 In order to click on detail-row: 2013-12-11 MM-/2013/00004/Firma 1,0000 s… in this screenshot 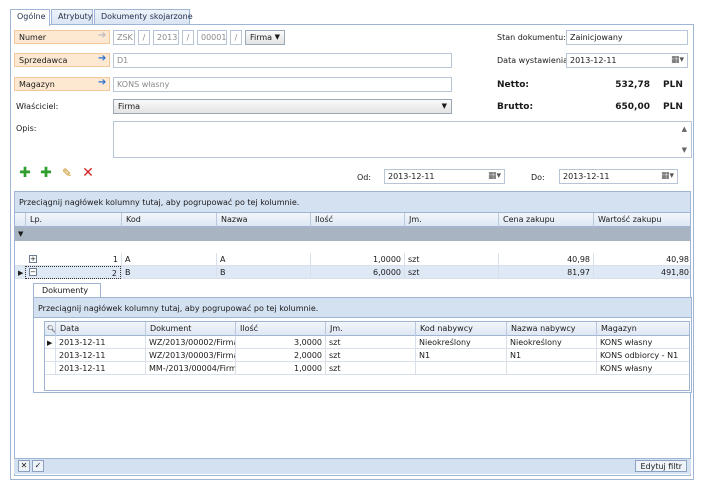, I will do `click(367, 368)`.